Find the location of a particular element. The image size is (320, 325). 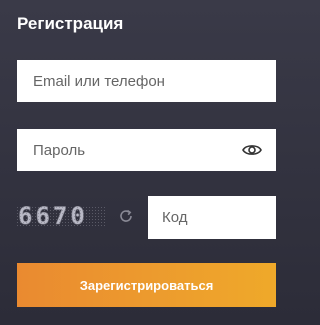

register-button: Зарегистрироваться is located at coordinates (146, 285).